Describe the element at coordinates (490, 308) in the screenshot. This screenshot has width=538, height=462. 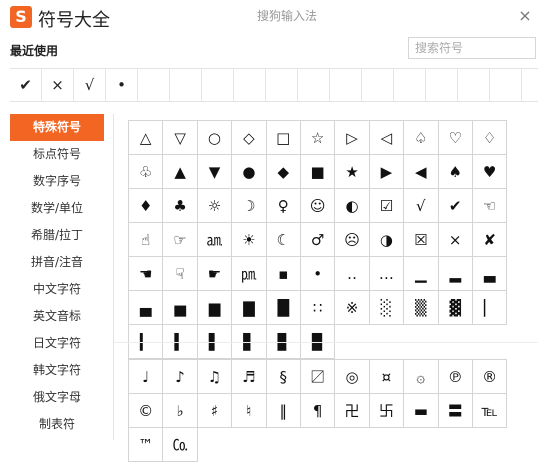
I see `symbol-cell: ▏` at that location.